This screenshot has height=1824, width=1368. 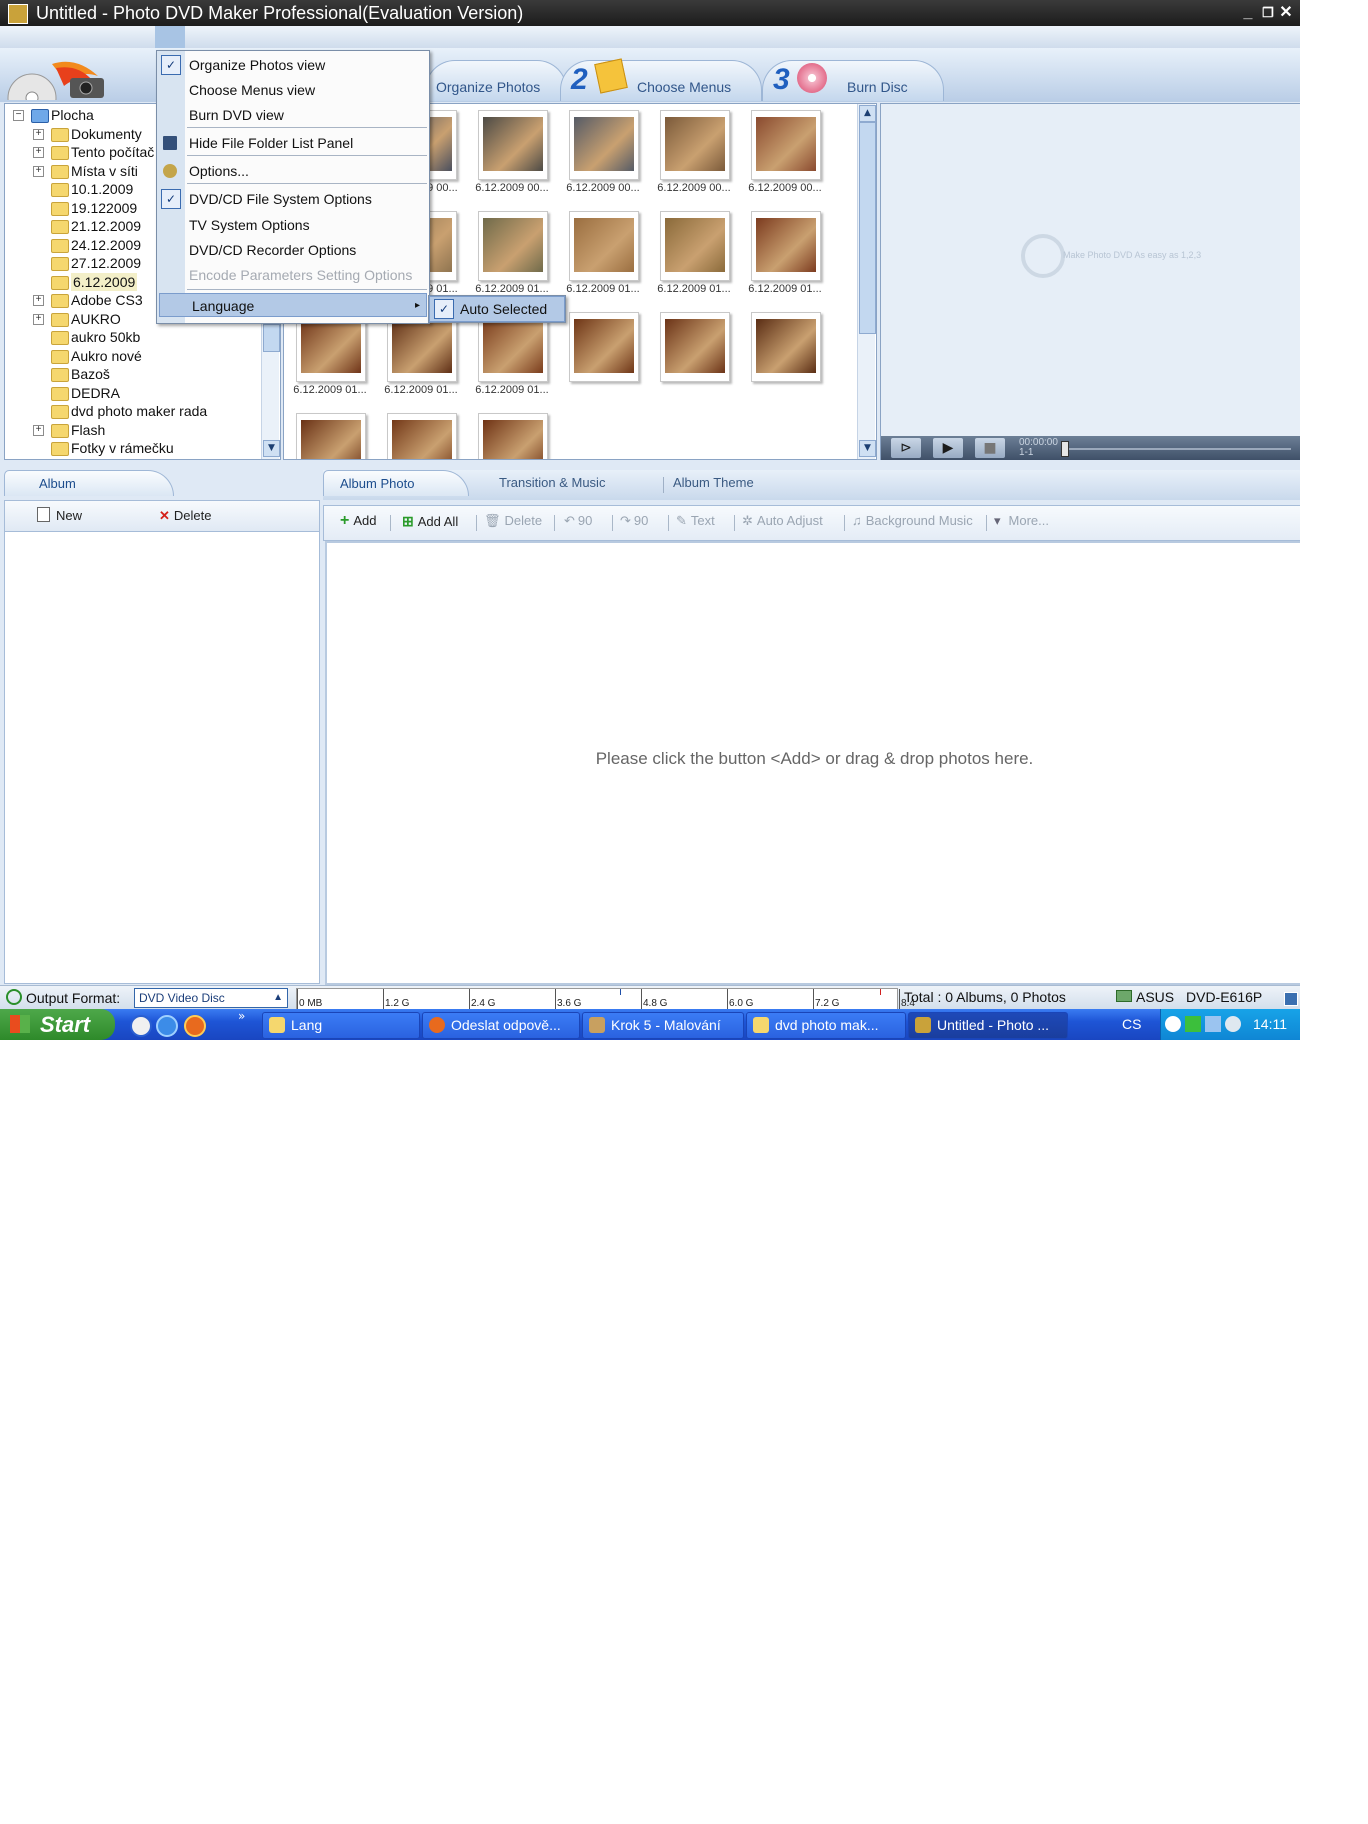 What do you see at coordinates (948, 448) in the screenshot?
I see `play-icon: ▶` at bounding box center [948, 448].